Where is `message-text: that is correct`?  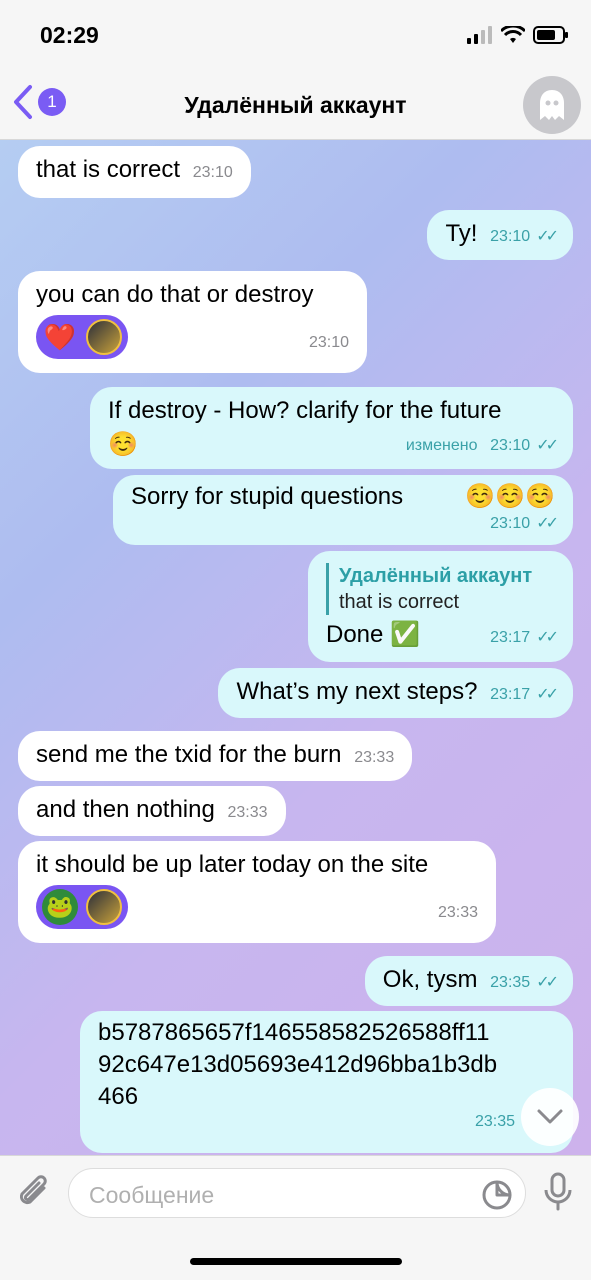
message-text: that is correct is located at coordinates (108, 169).